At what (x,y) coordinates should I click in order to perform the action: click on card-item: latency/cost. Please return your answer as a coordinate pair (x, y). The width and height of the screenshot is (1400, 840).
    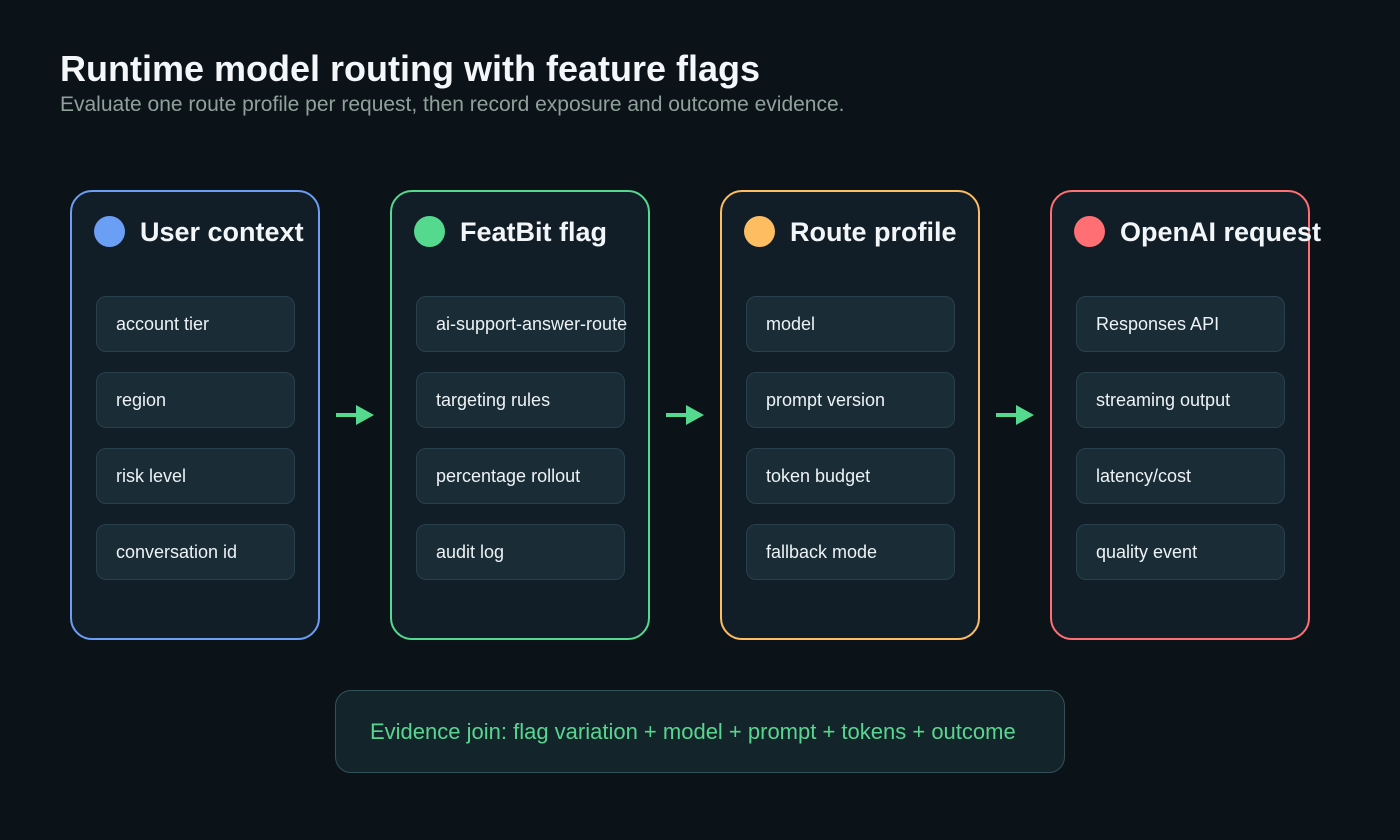
    Looking at the image, I should click on (1180, 476).